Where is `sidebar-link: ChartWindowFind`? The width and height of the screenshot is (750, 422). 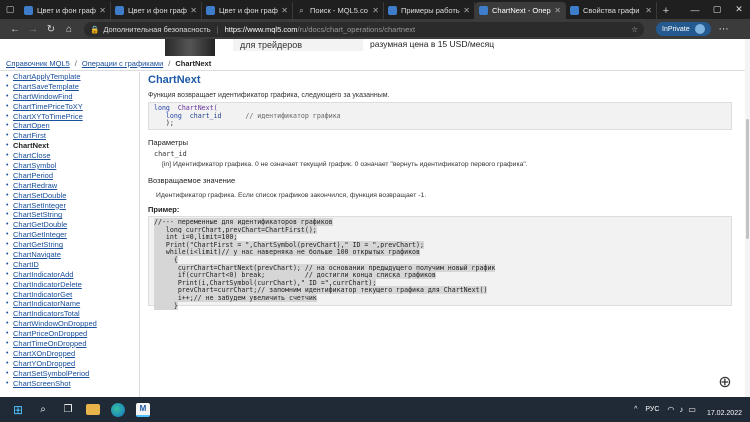 sidebar-link: ChartWindowFind is located at coordinates (43, 97).